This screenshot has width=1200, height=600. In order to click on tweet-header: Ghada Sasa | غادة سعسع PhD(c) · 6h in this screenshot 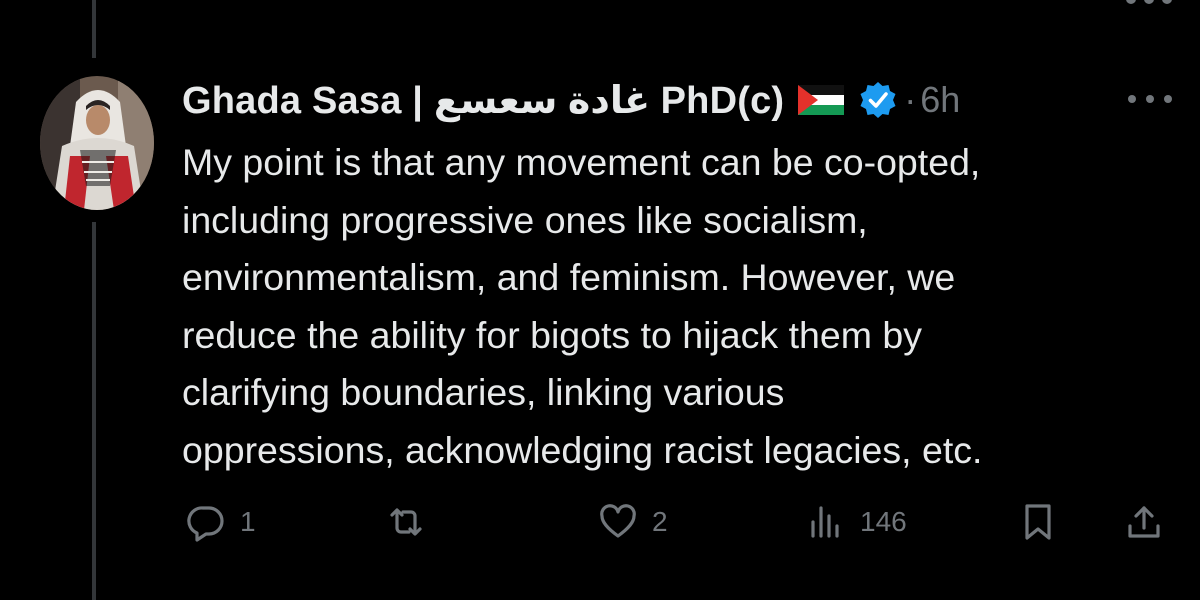, I will do `click(571, 100)`.